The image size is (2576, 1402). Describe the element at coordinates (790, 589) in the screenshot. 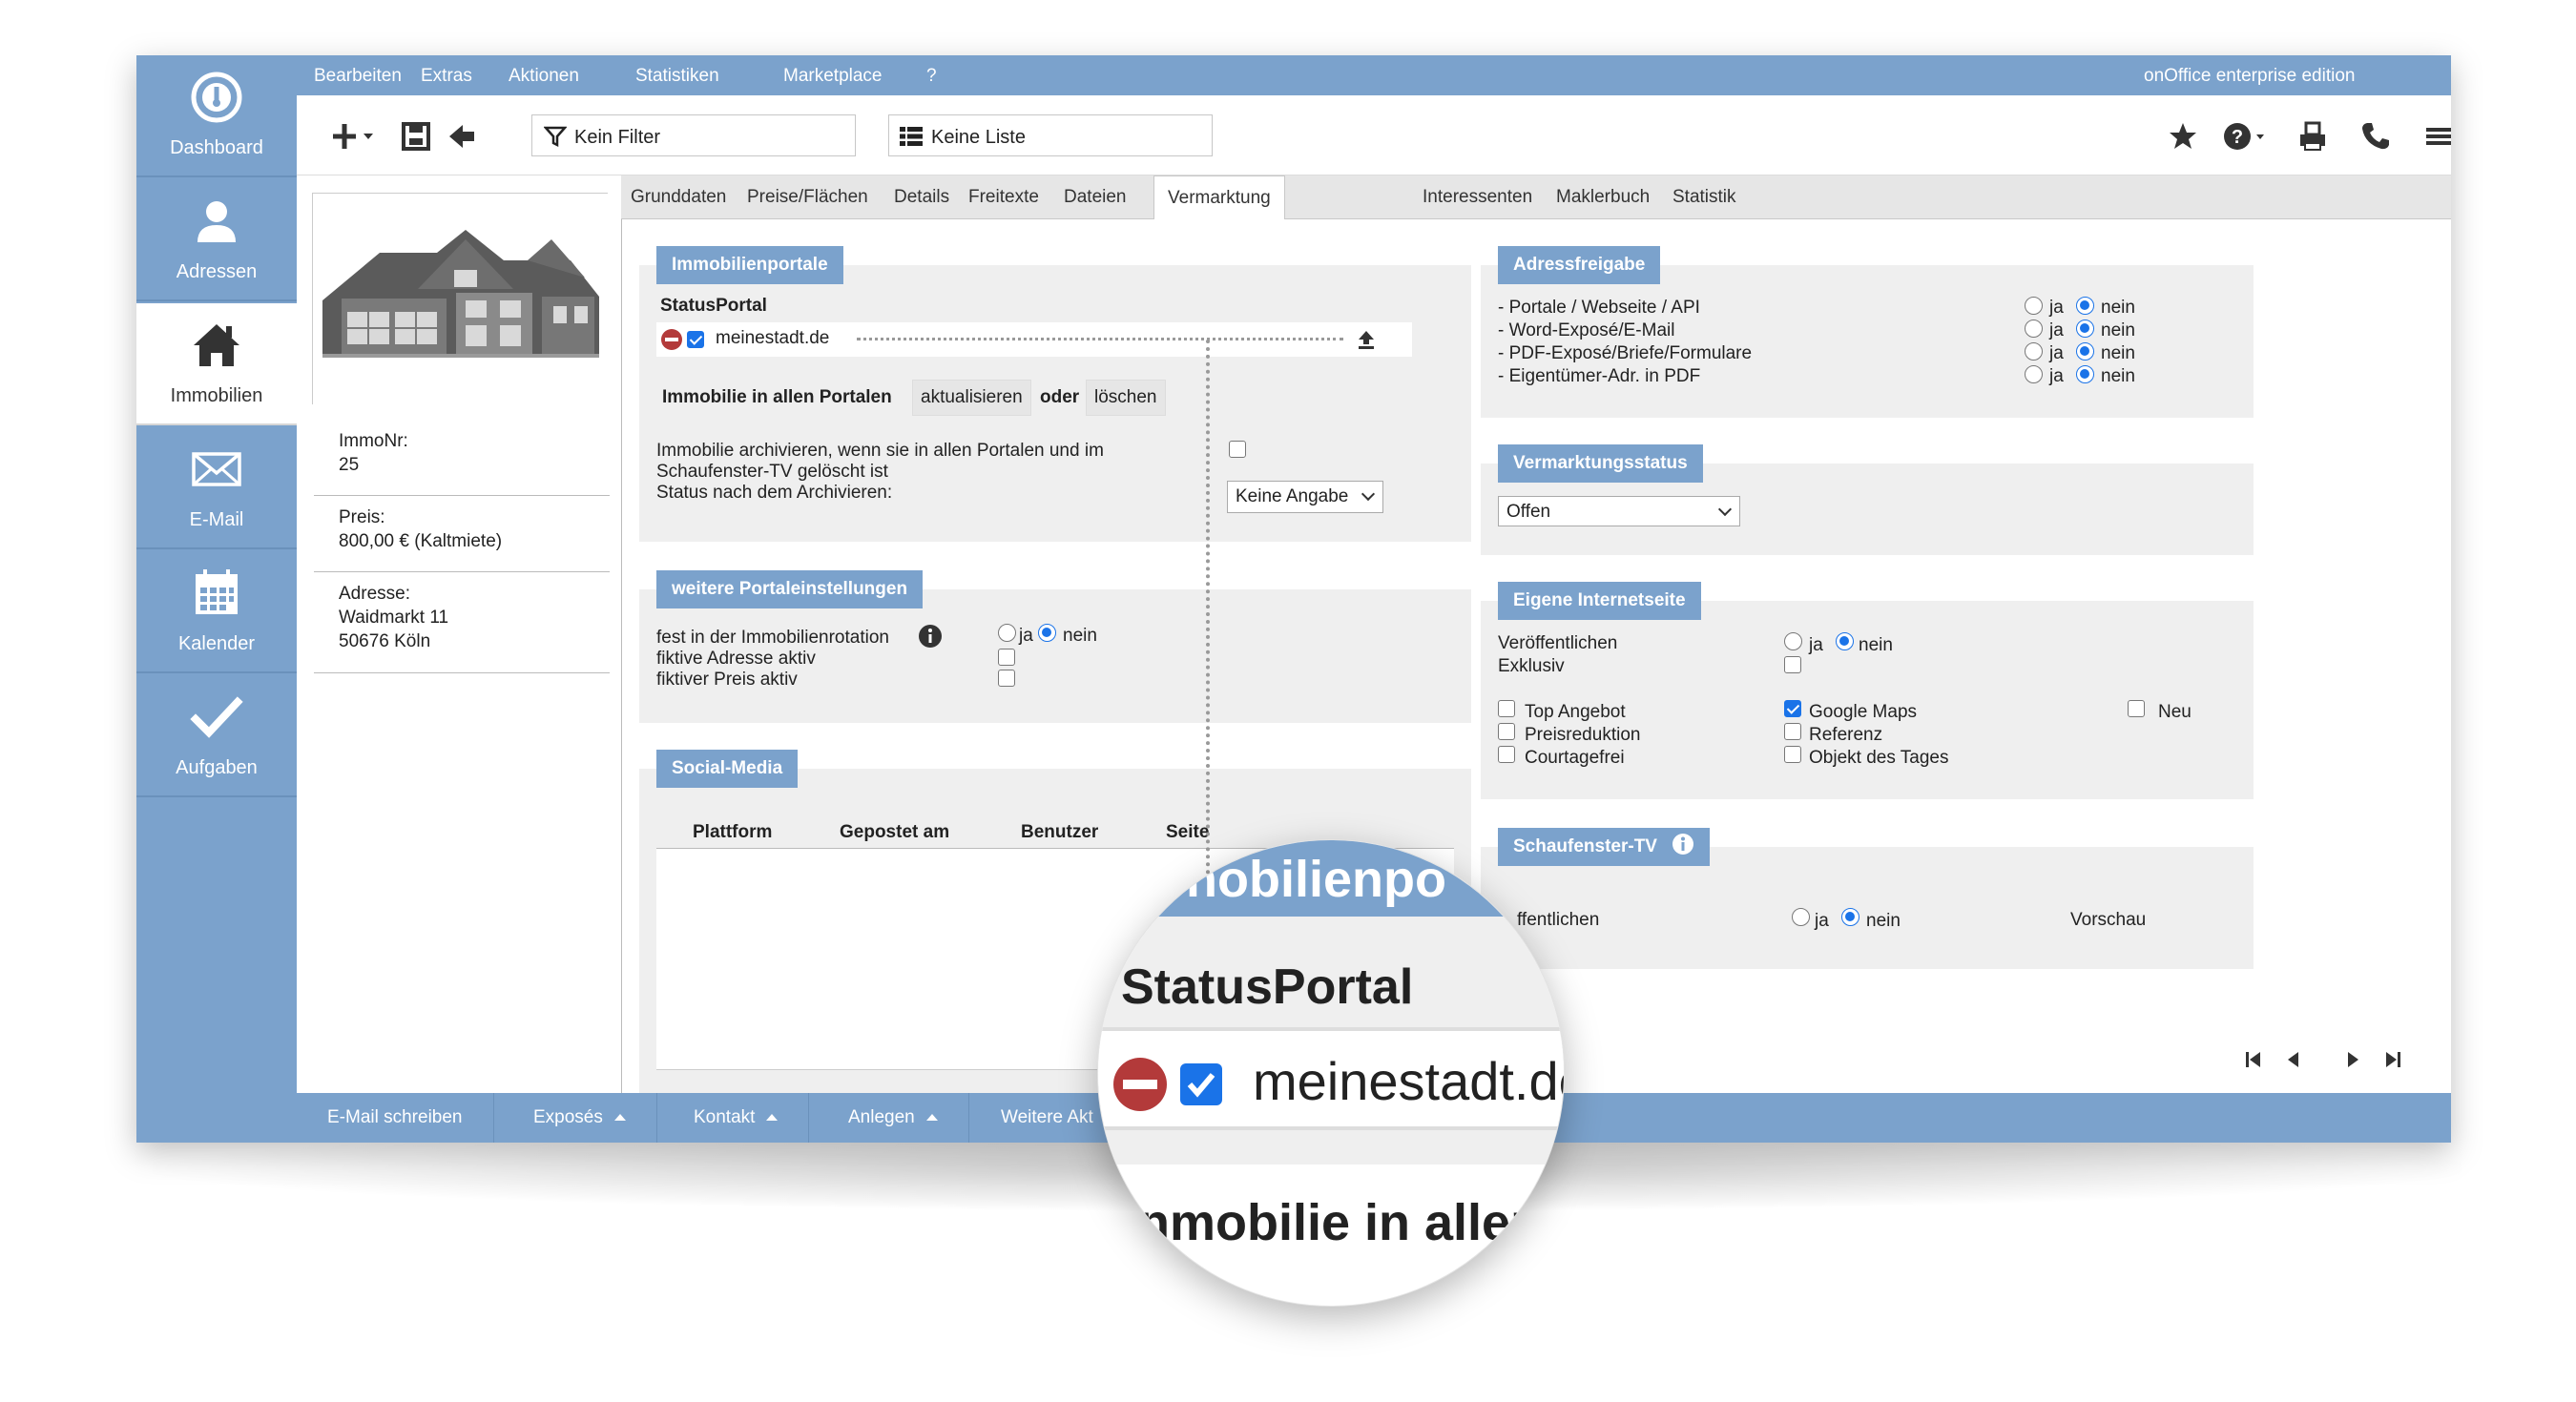

I see `portal-settings-title: weitere Portaleinstellungen` at that location.